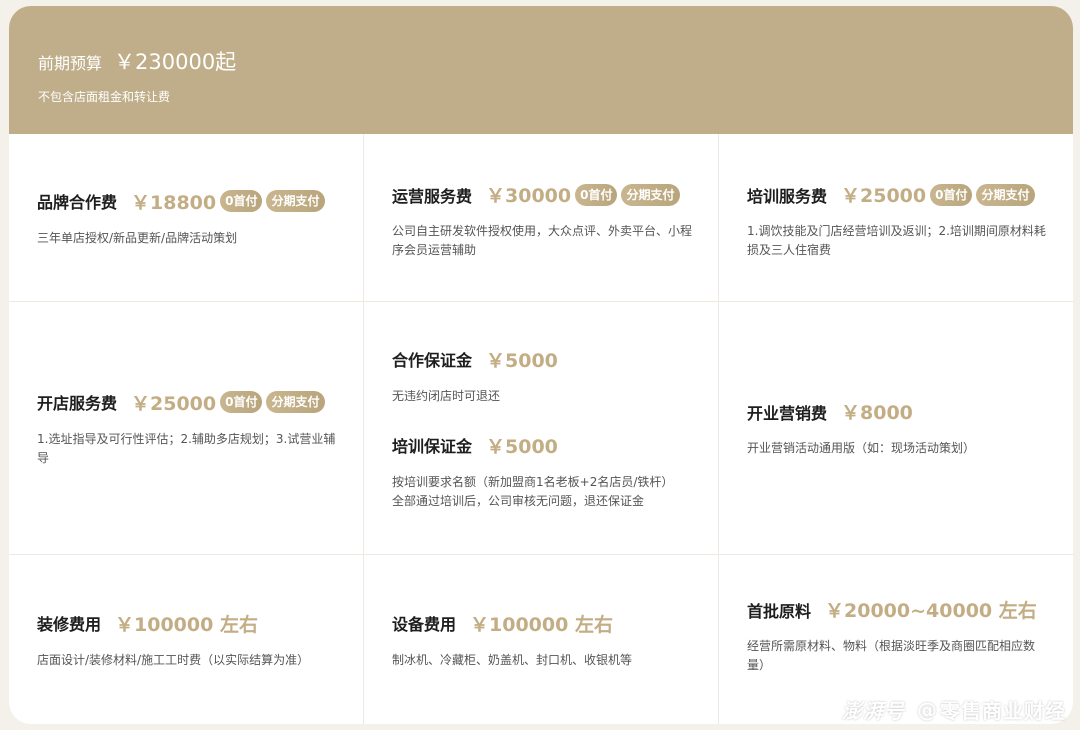 This screenshot has width=1080, height=730. I want to click on fee-desc: 三年单店授权/新品更新/品牌活动策划, so click(137, 237).